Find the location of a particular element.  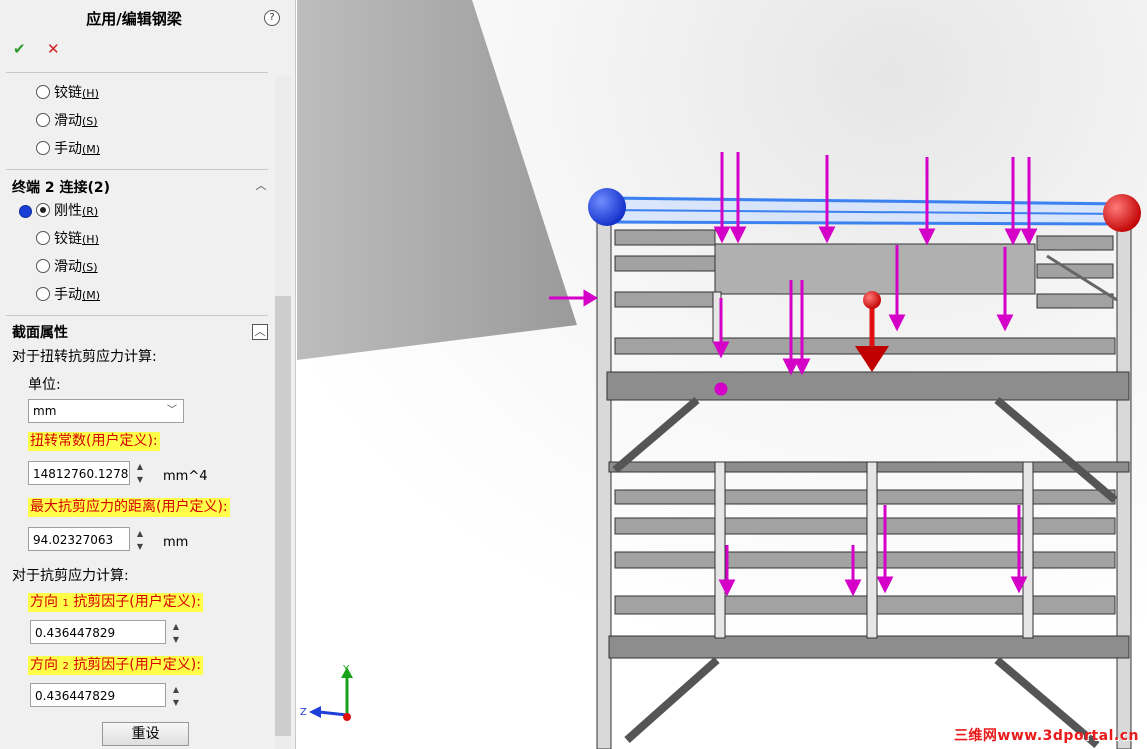

torsion-calc-label: 对于扭转抗剪应力计算: is located at coordinates (84, 357).